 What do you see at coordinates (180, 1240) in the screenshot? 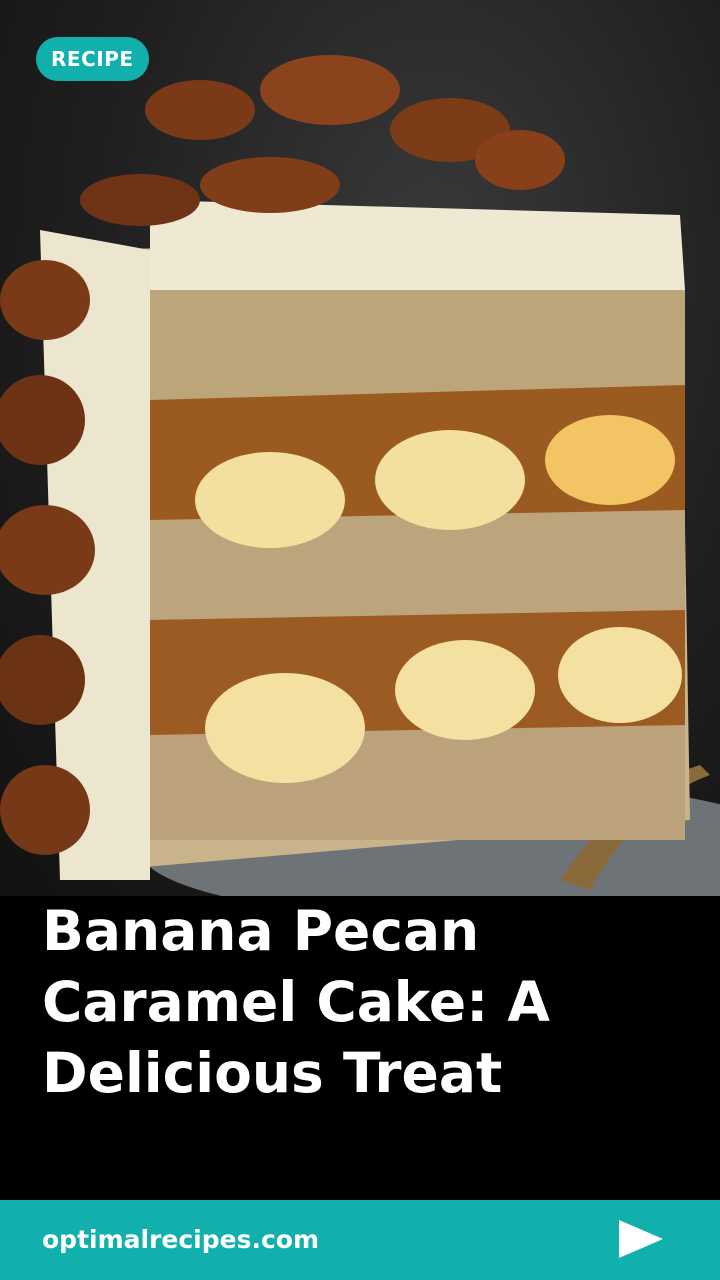
I see `site-link: optimalrecipes.com` at bounding box center [180, 1240].